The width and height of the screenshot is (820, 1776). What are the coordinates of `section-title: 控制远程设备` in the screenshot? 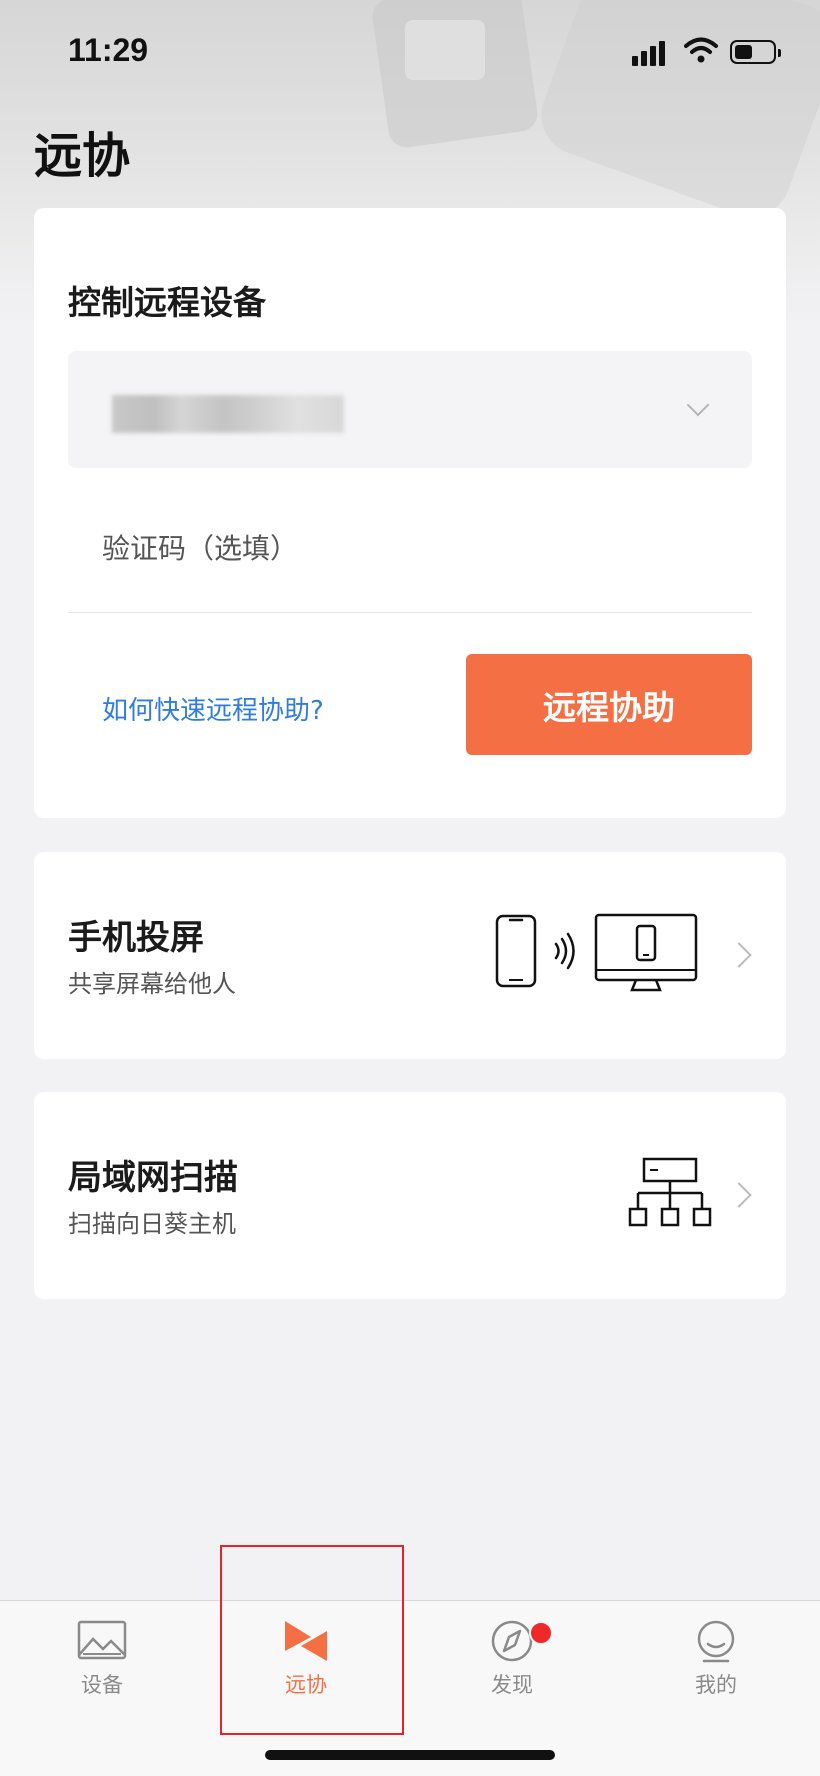 It's located at (167, 302).